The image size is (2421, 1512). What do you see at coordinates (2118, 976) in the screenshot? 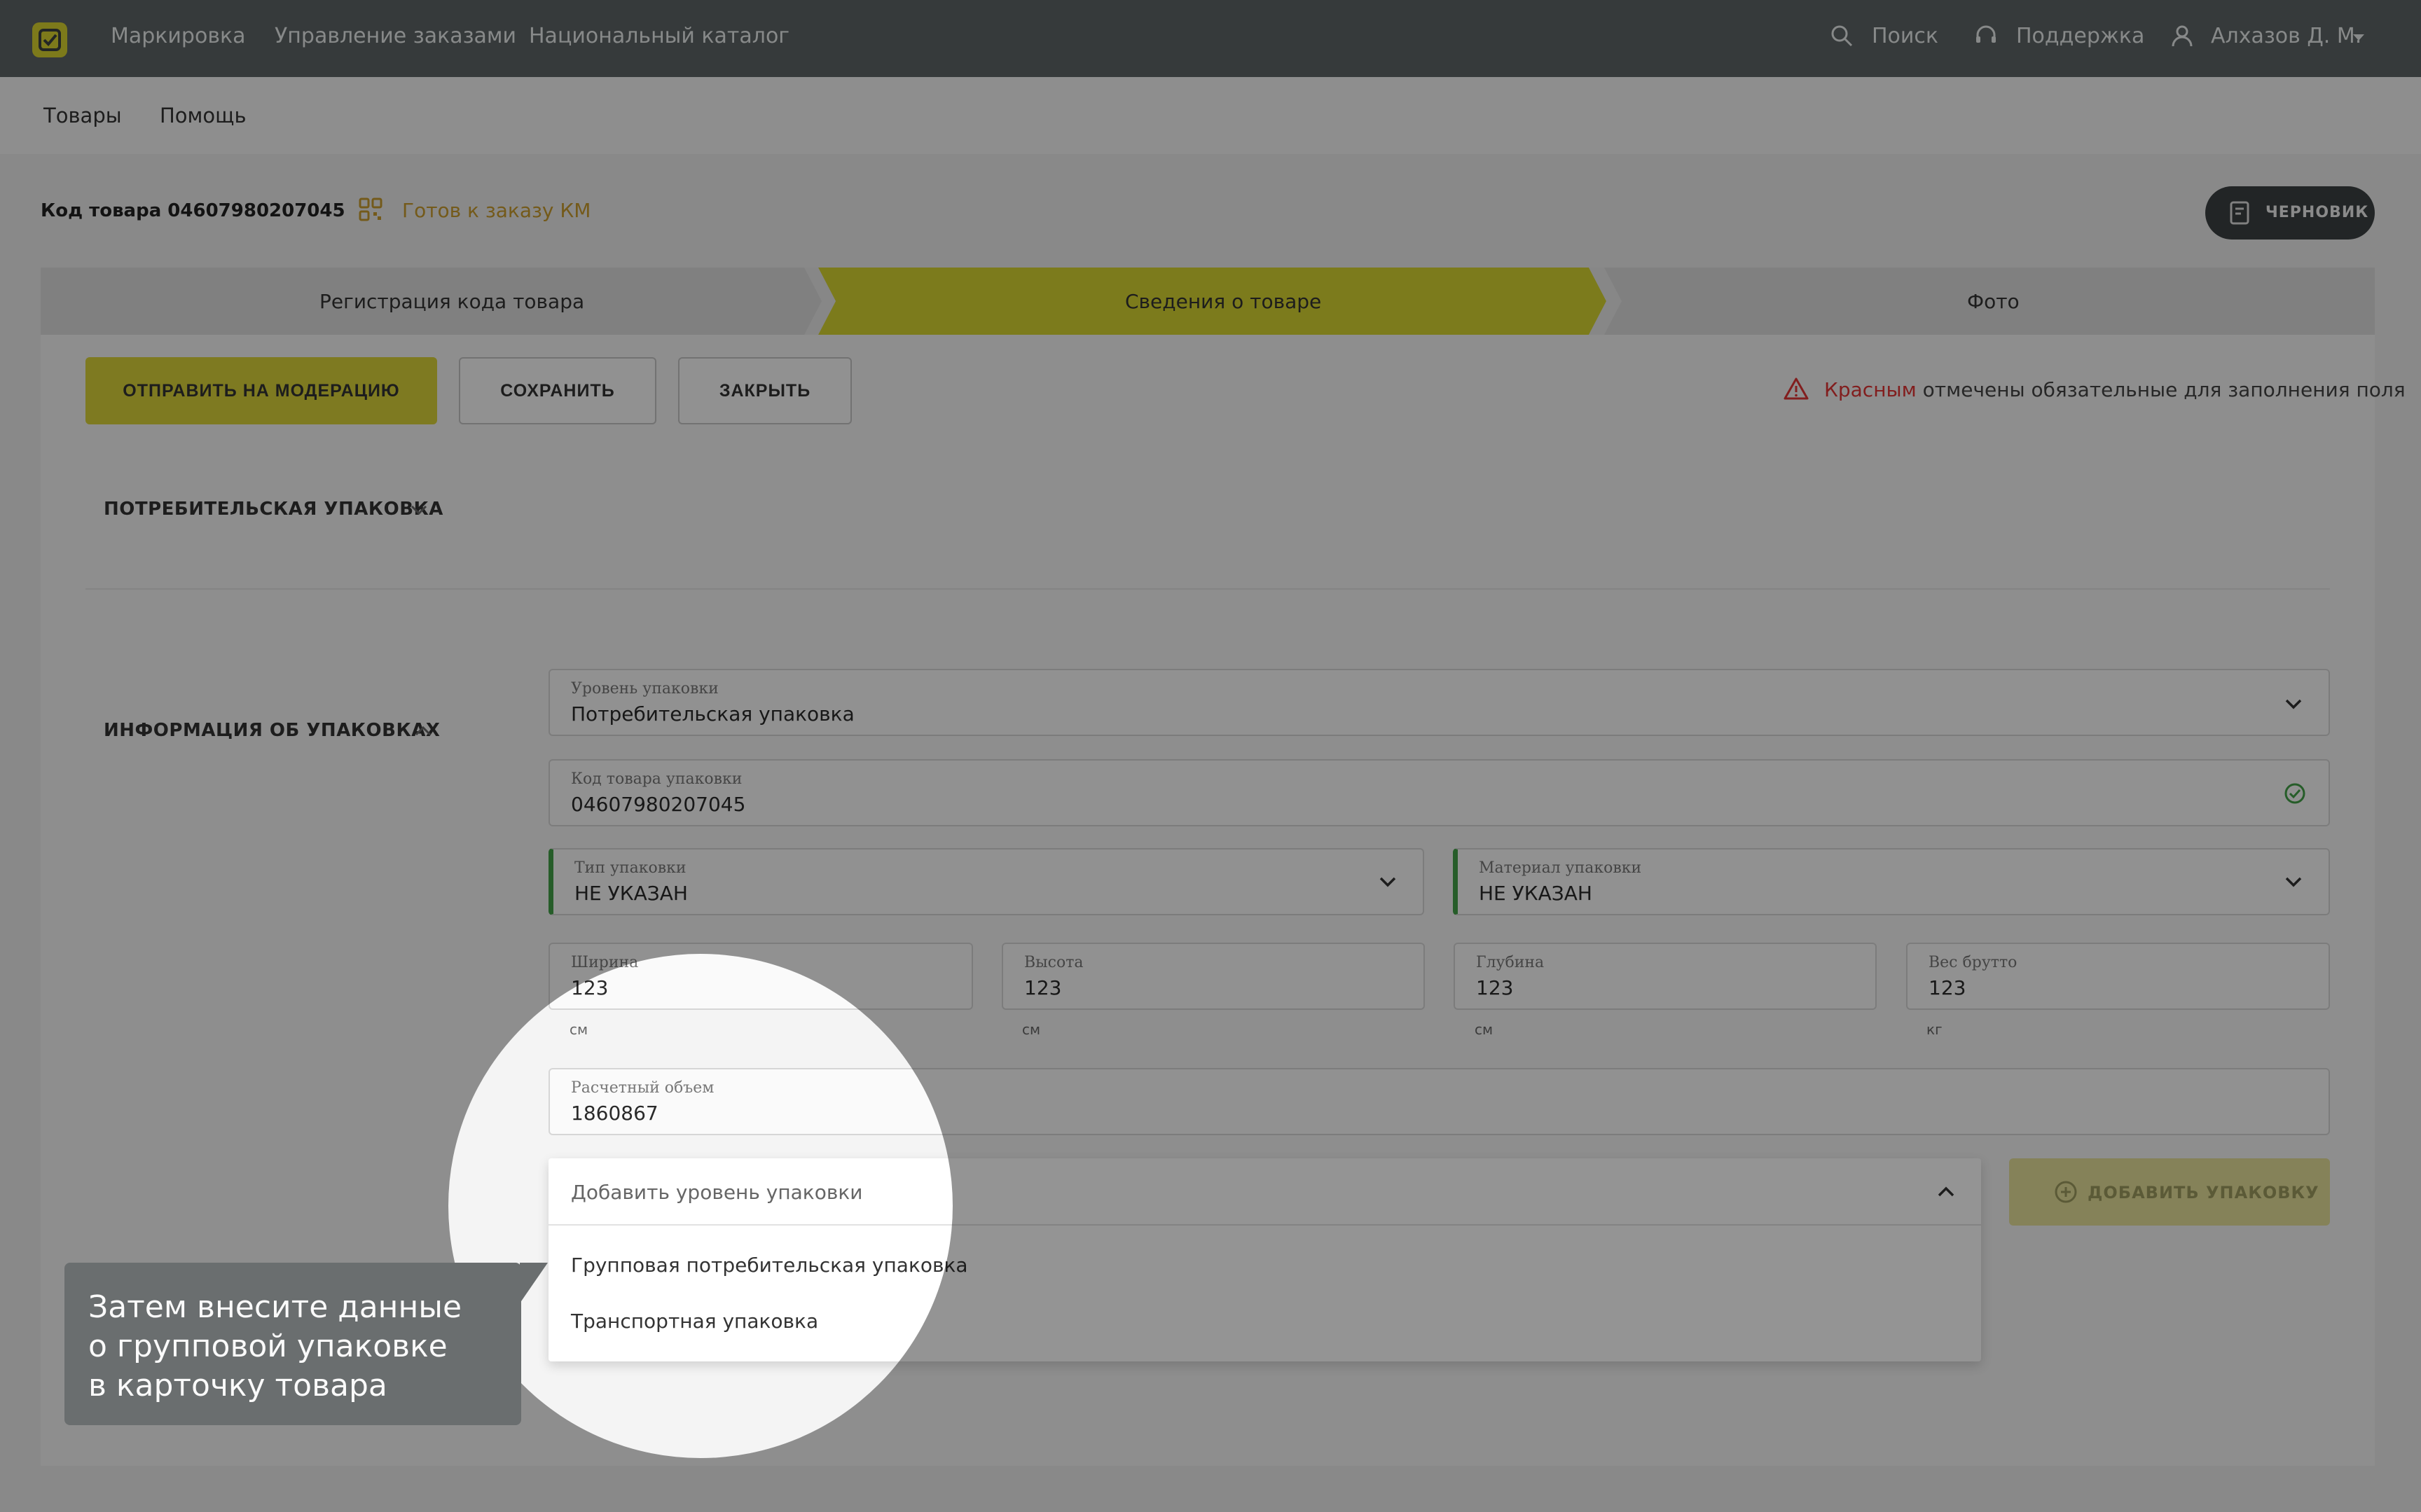
I see `gross-weight-input: Вес брутто 123` at bounding box center [2118, 976].